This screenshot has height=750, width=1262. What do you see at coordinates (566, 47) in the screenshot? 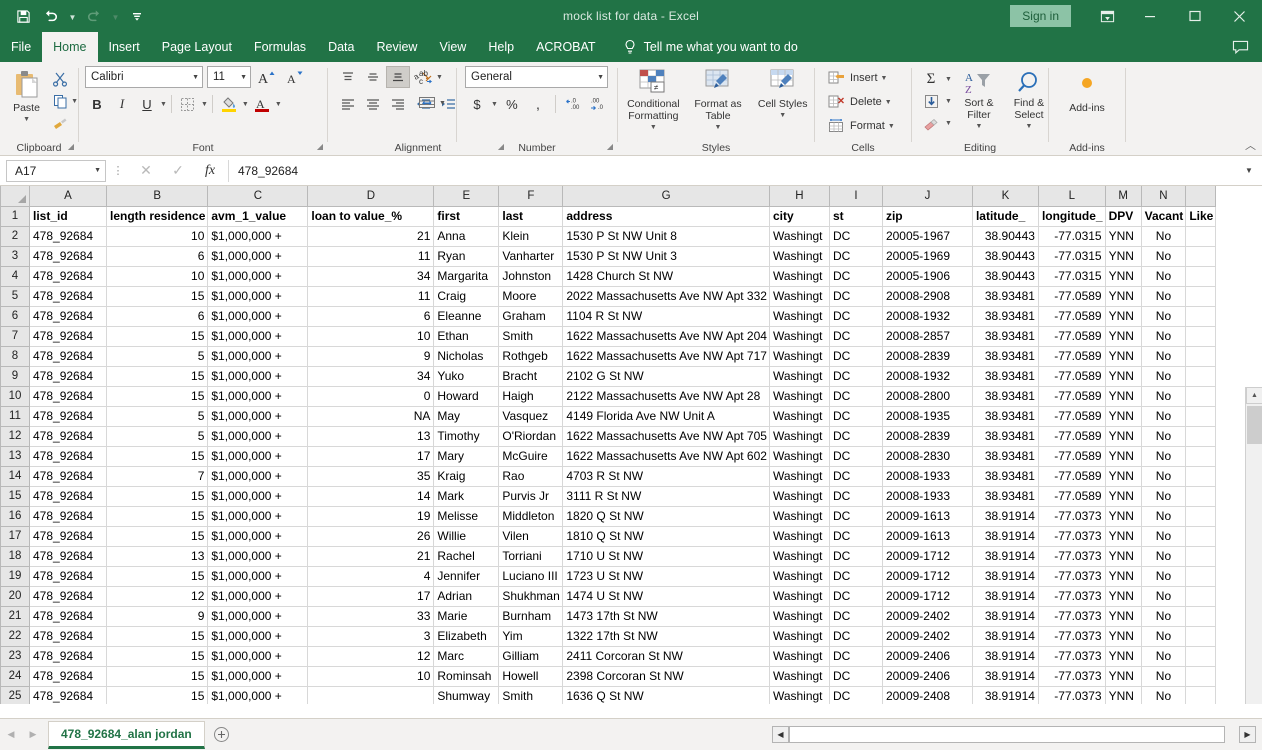
I see `tab-acrobat: ACROBAT` at bounding box center [566, 47].